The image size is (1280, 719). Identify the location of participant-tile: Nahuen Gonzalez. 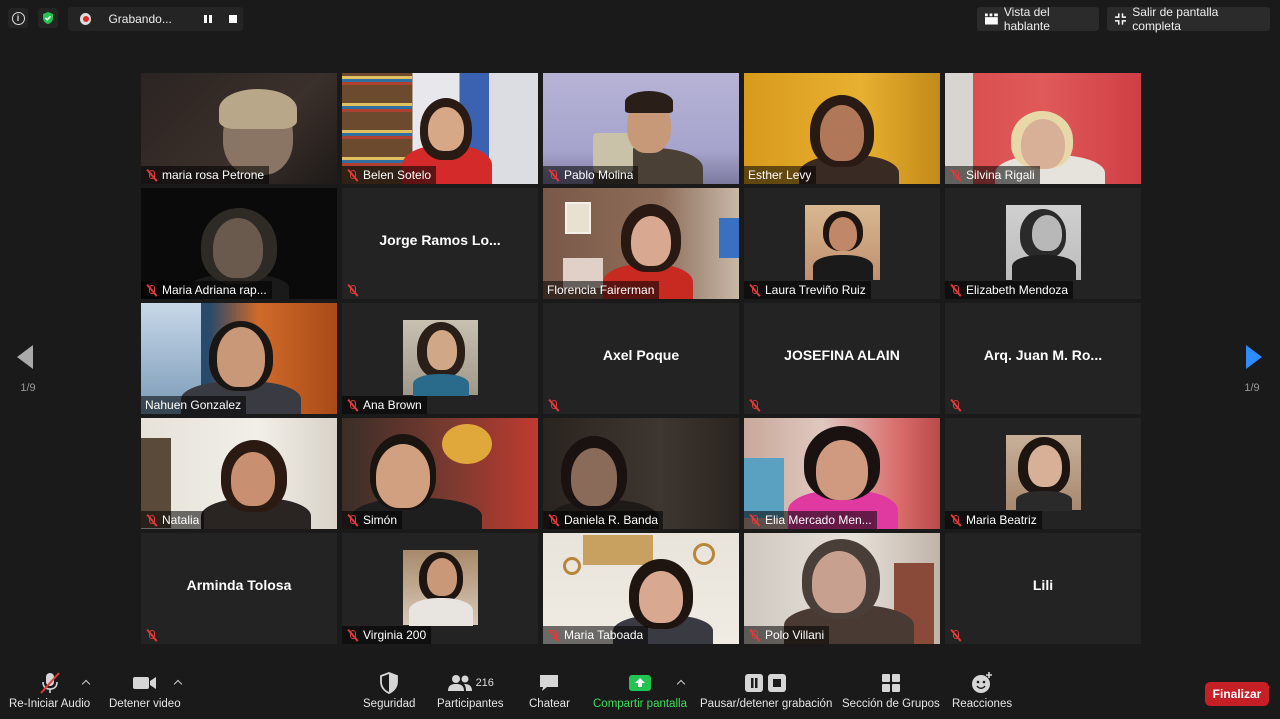
(239, 358).